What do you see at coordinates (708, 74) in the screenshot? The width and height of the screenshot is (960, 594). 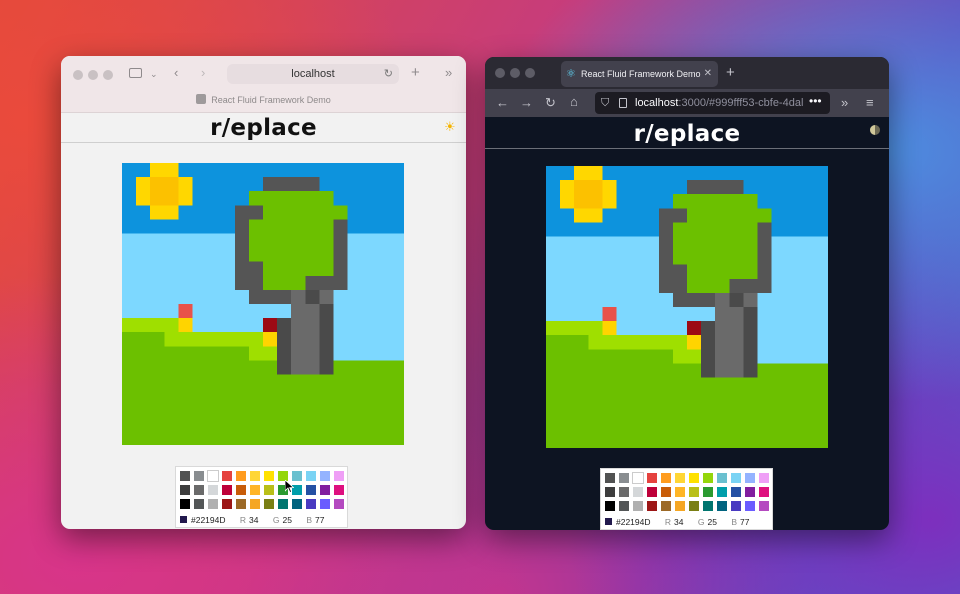 I see `close-icon: ✕` at bounding box center [708, 74].